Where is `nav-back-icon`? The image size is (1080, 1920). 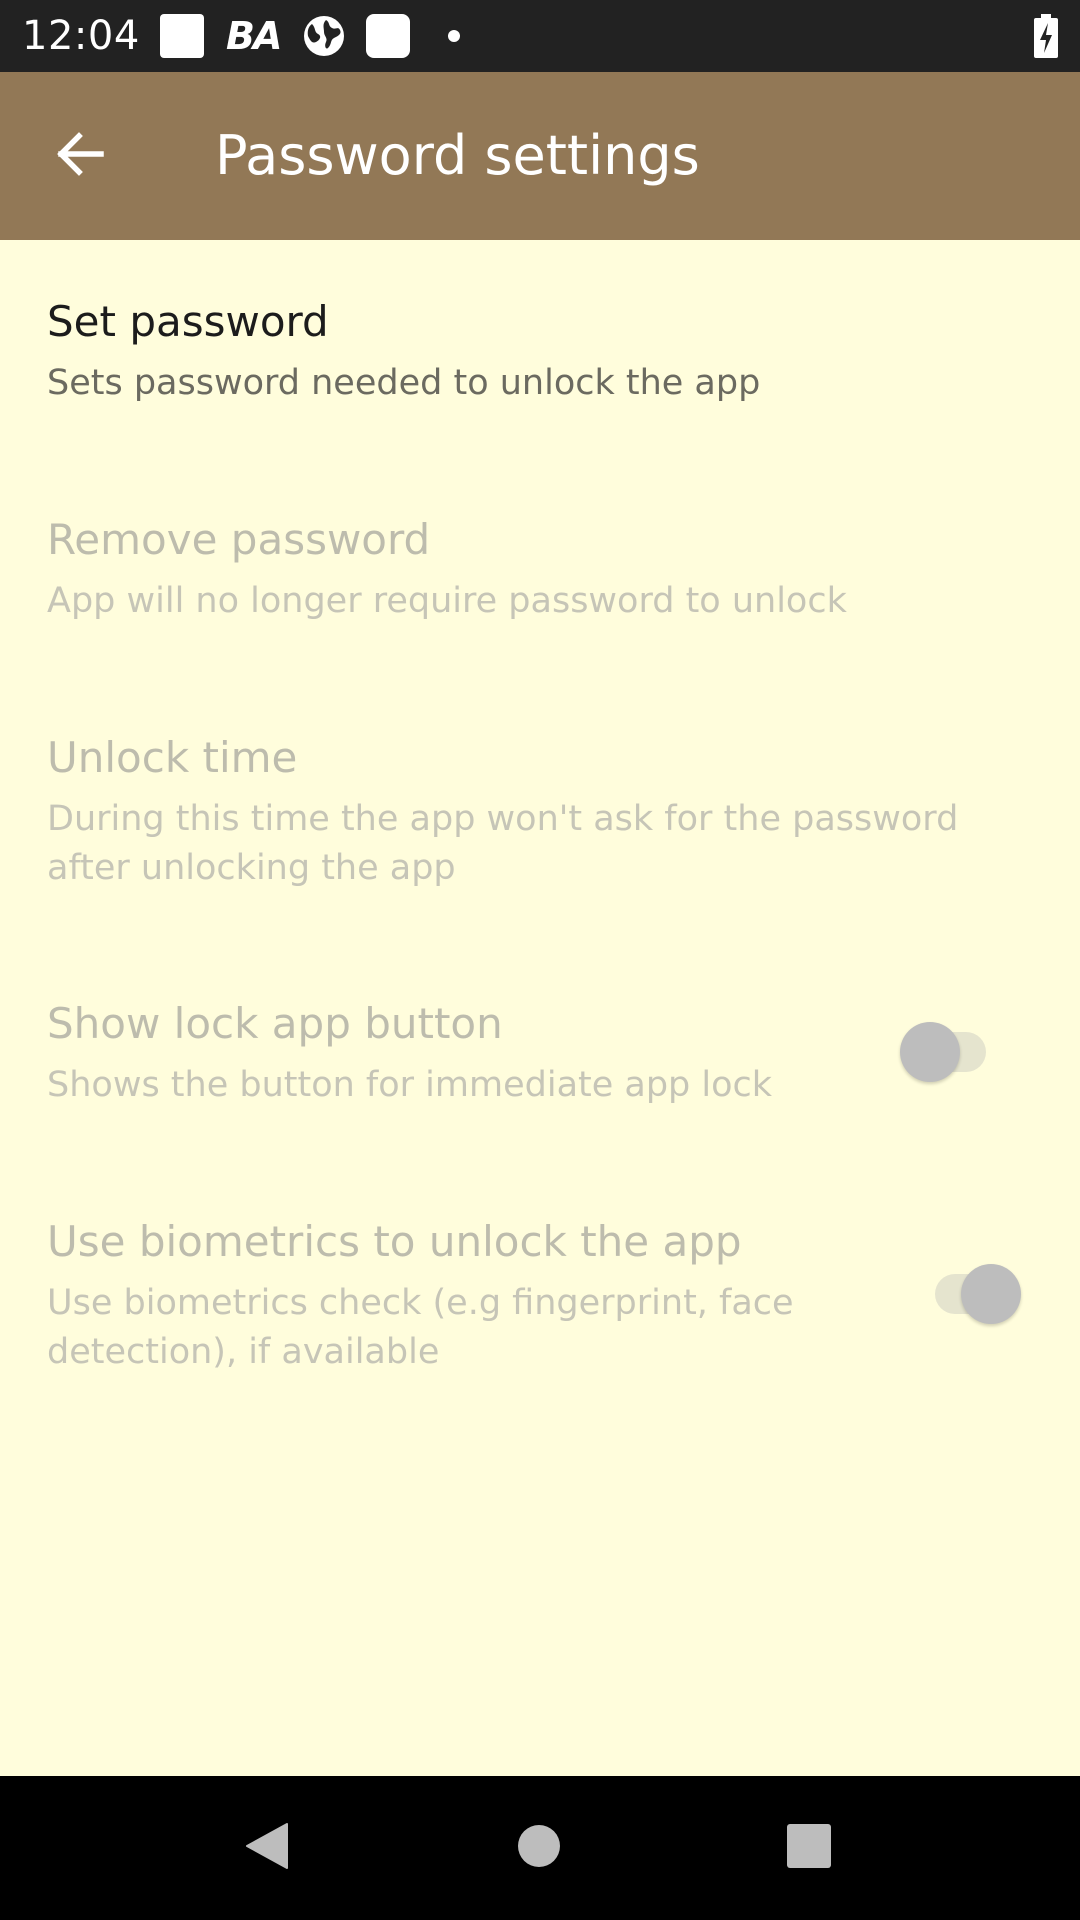
nav-back-icon is located at coordinates (266, 1848).